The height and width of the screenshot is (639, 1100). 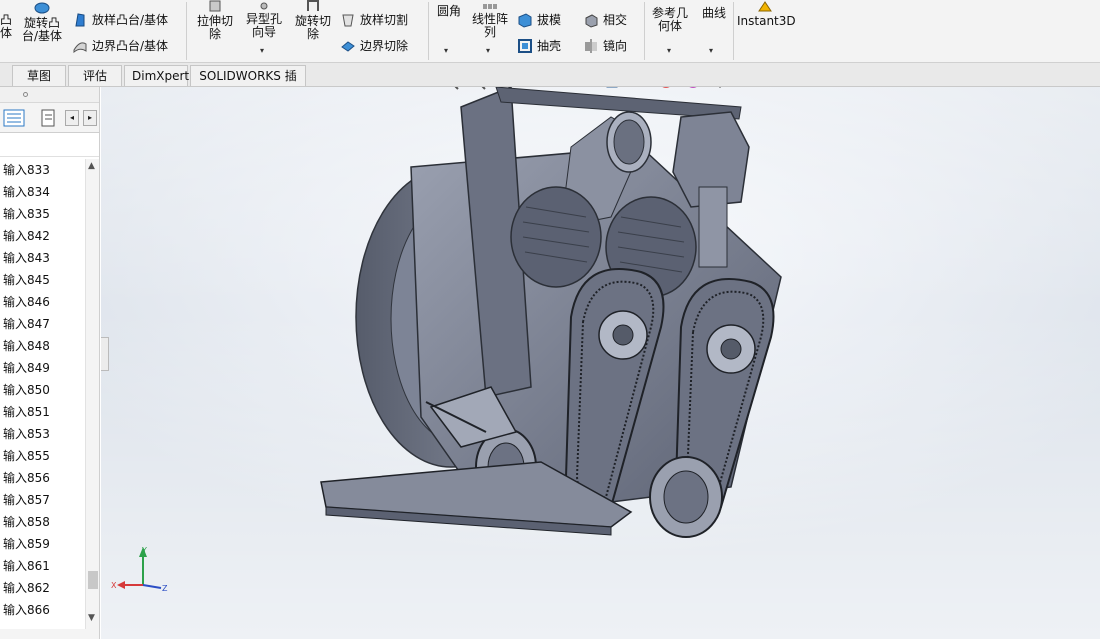 I want to click on triad-z-axis, so click(x=152, y=586).